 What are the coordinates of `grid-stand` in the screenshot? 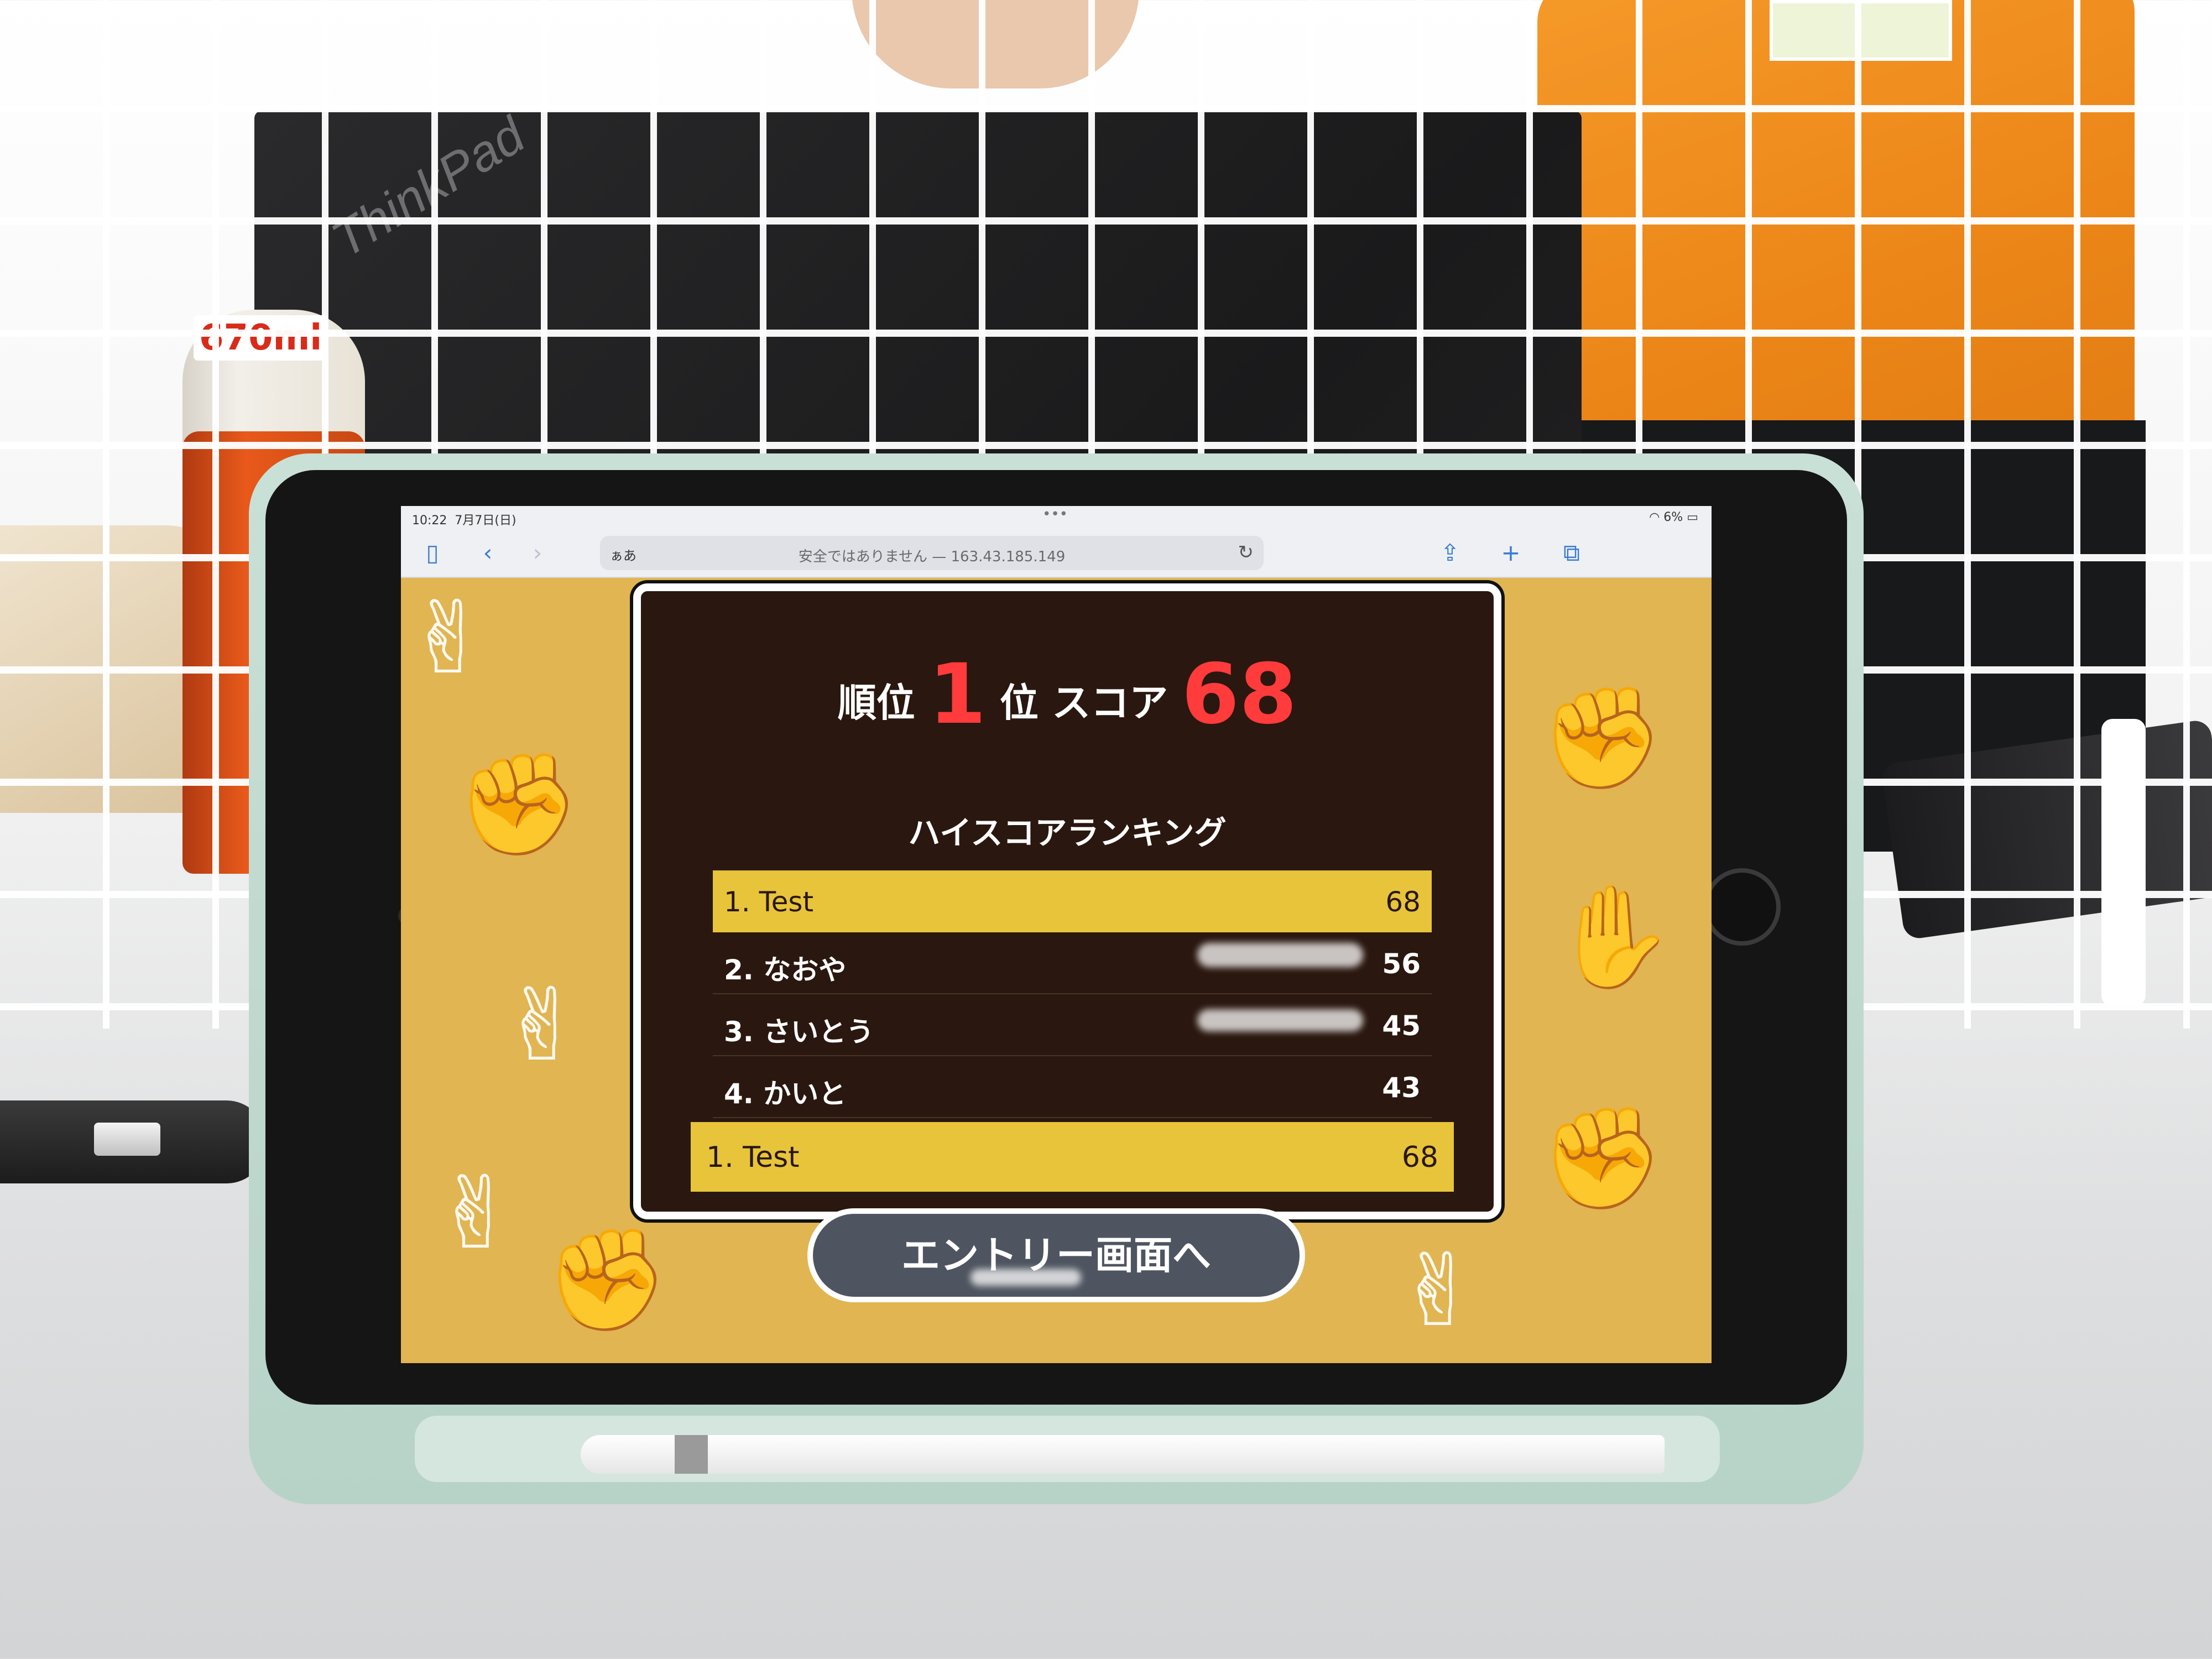 It's located at (2123, 863).